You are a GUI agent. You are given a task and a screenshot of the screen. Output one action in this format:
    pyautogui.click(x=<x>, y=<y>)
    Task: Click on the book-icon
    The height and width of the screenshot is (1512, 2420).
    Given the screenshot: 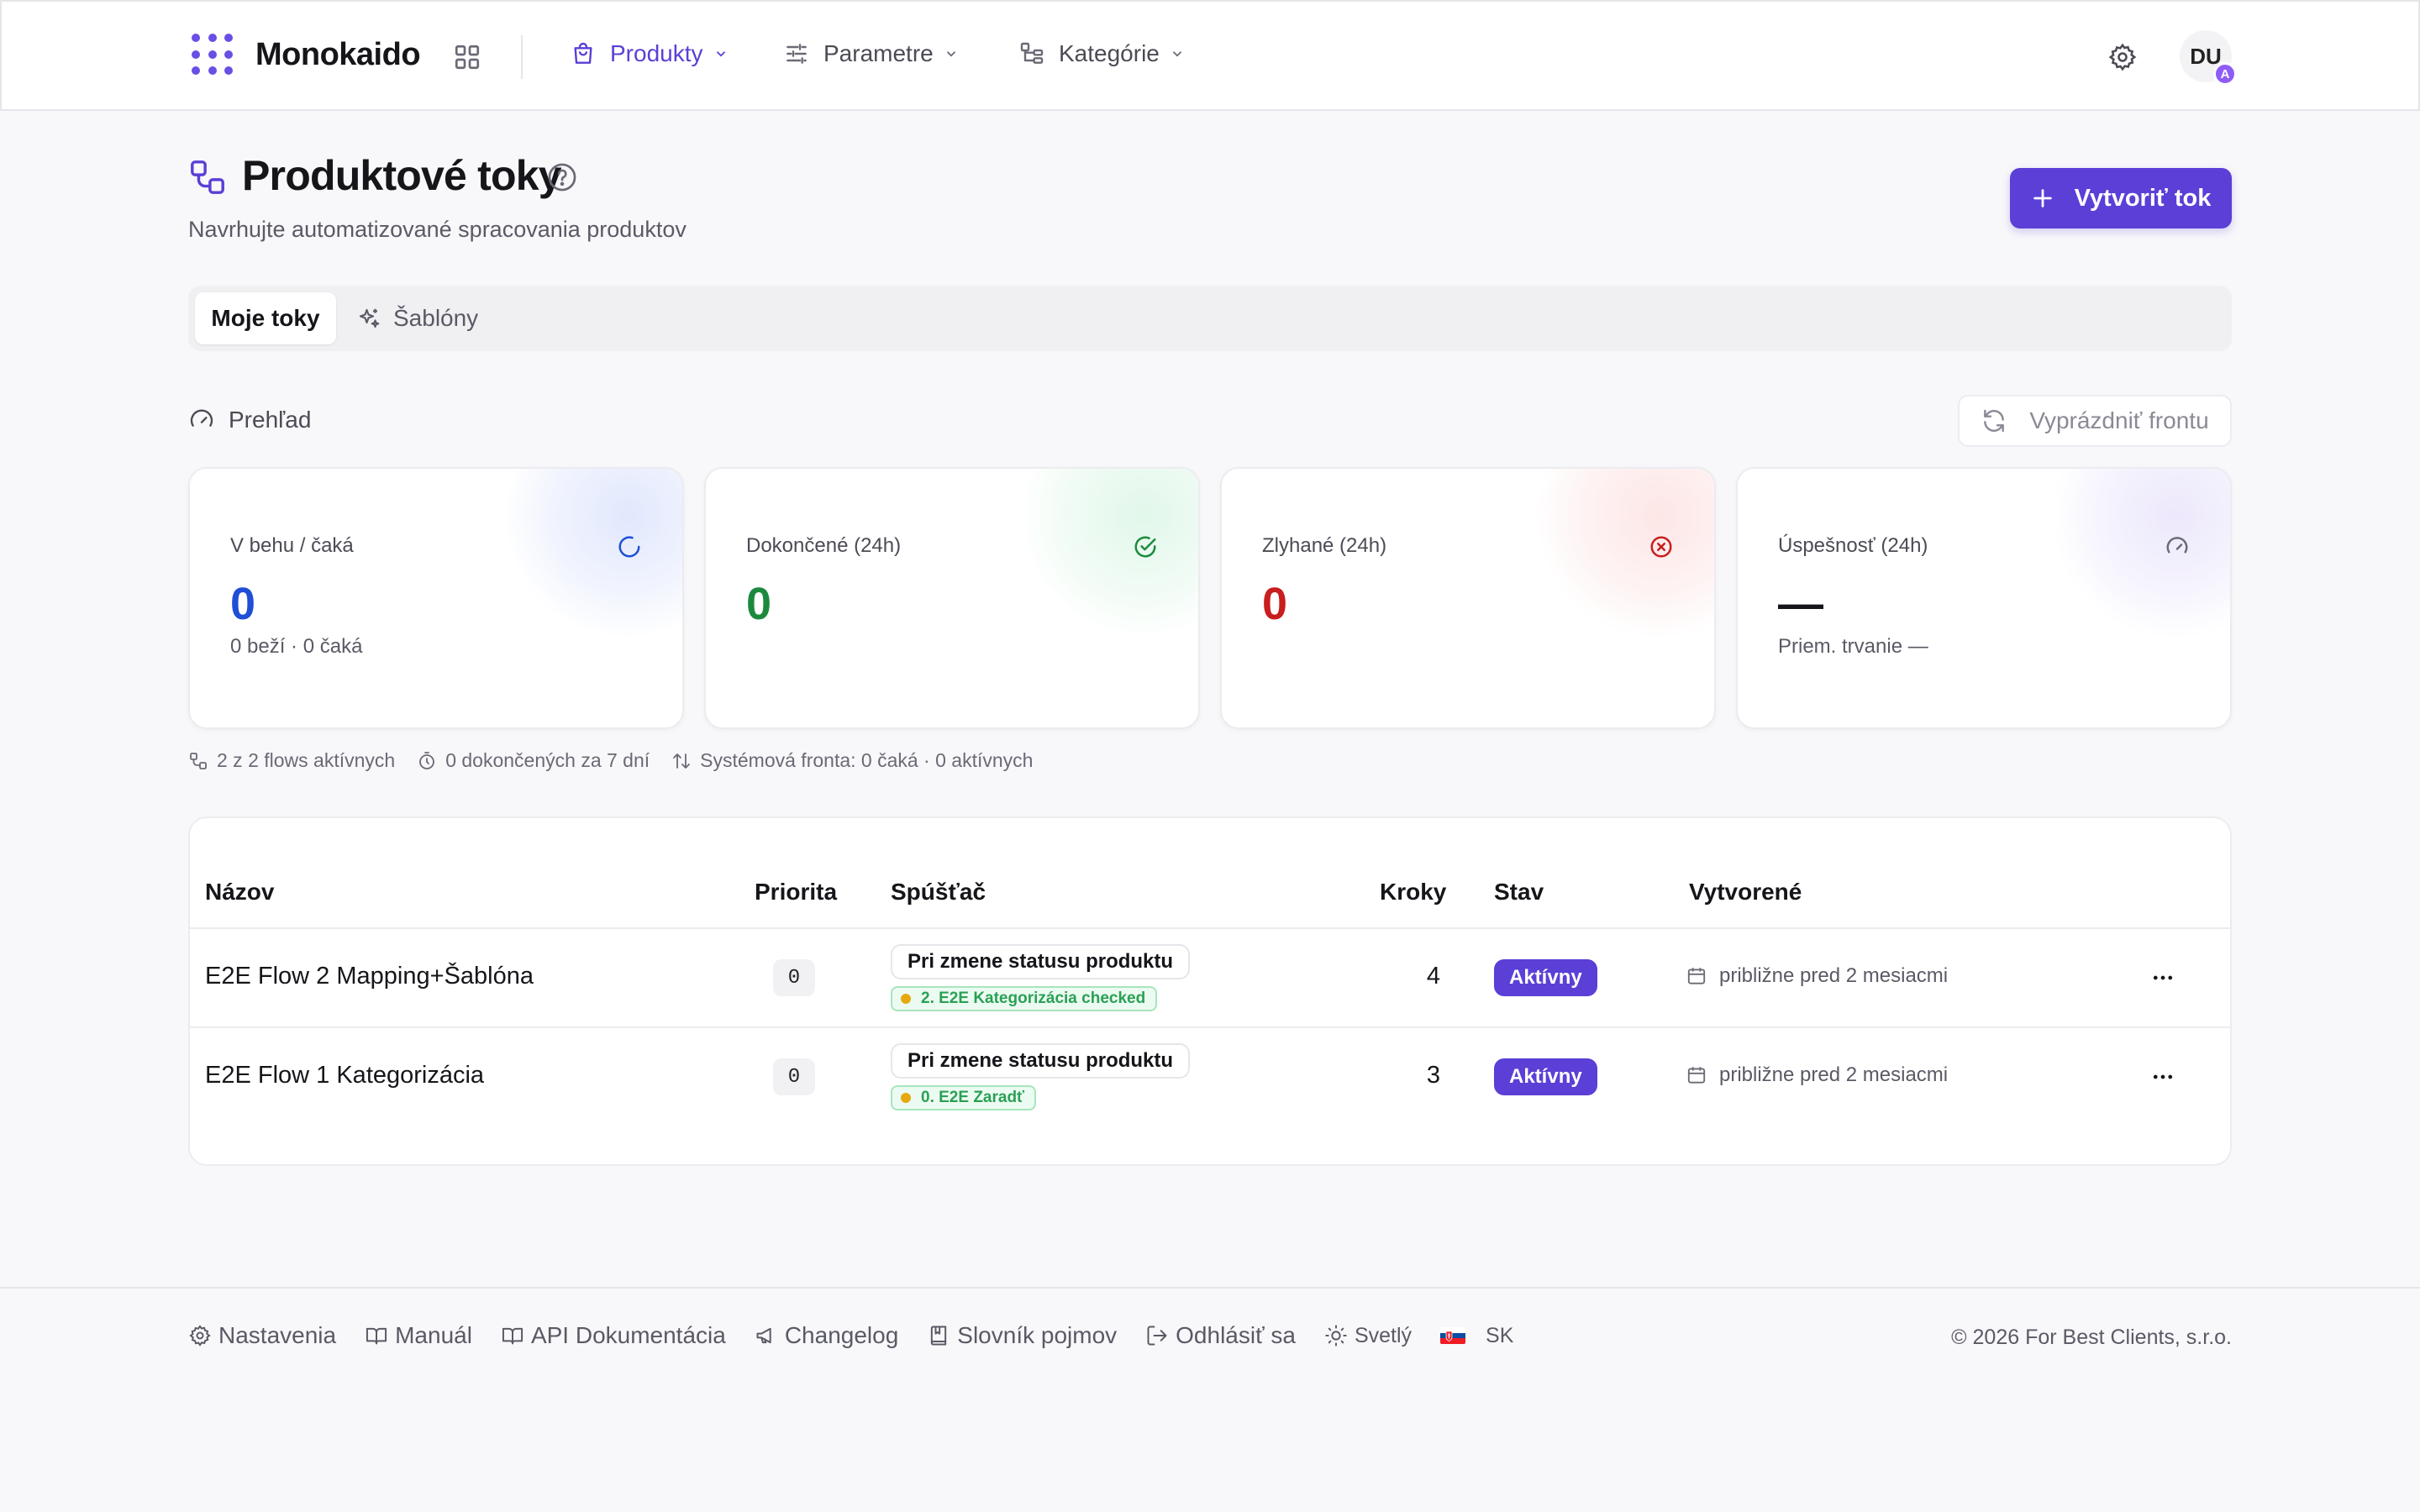 What is the action you would take?
    pyautogui.click(x=938, y=1335)
    